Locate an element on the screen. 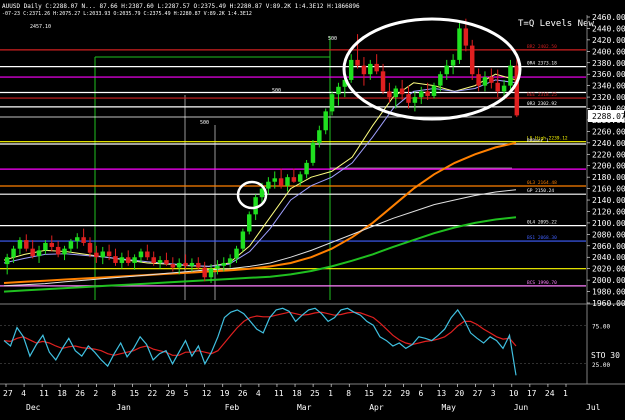  date-tick-label: 17 is located at coordinates (532, 393).